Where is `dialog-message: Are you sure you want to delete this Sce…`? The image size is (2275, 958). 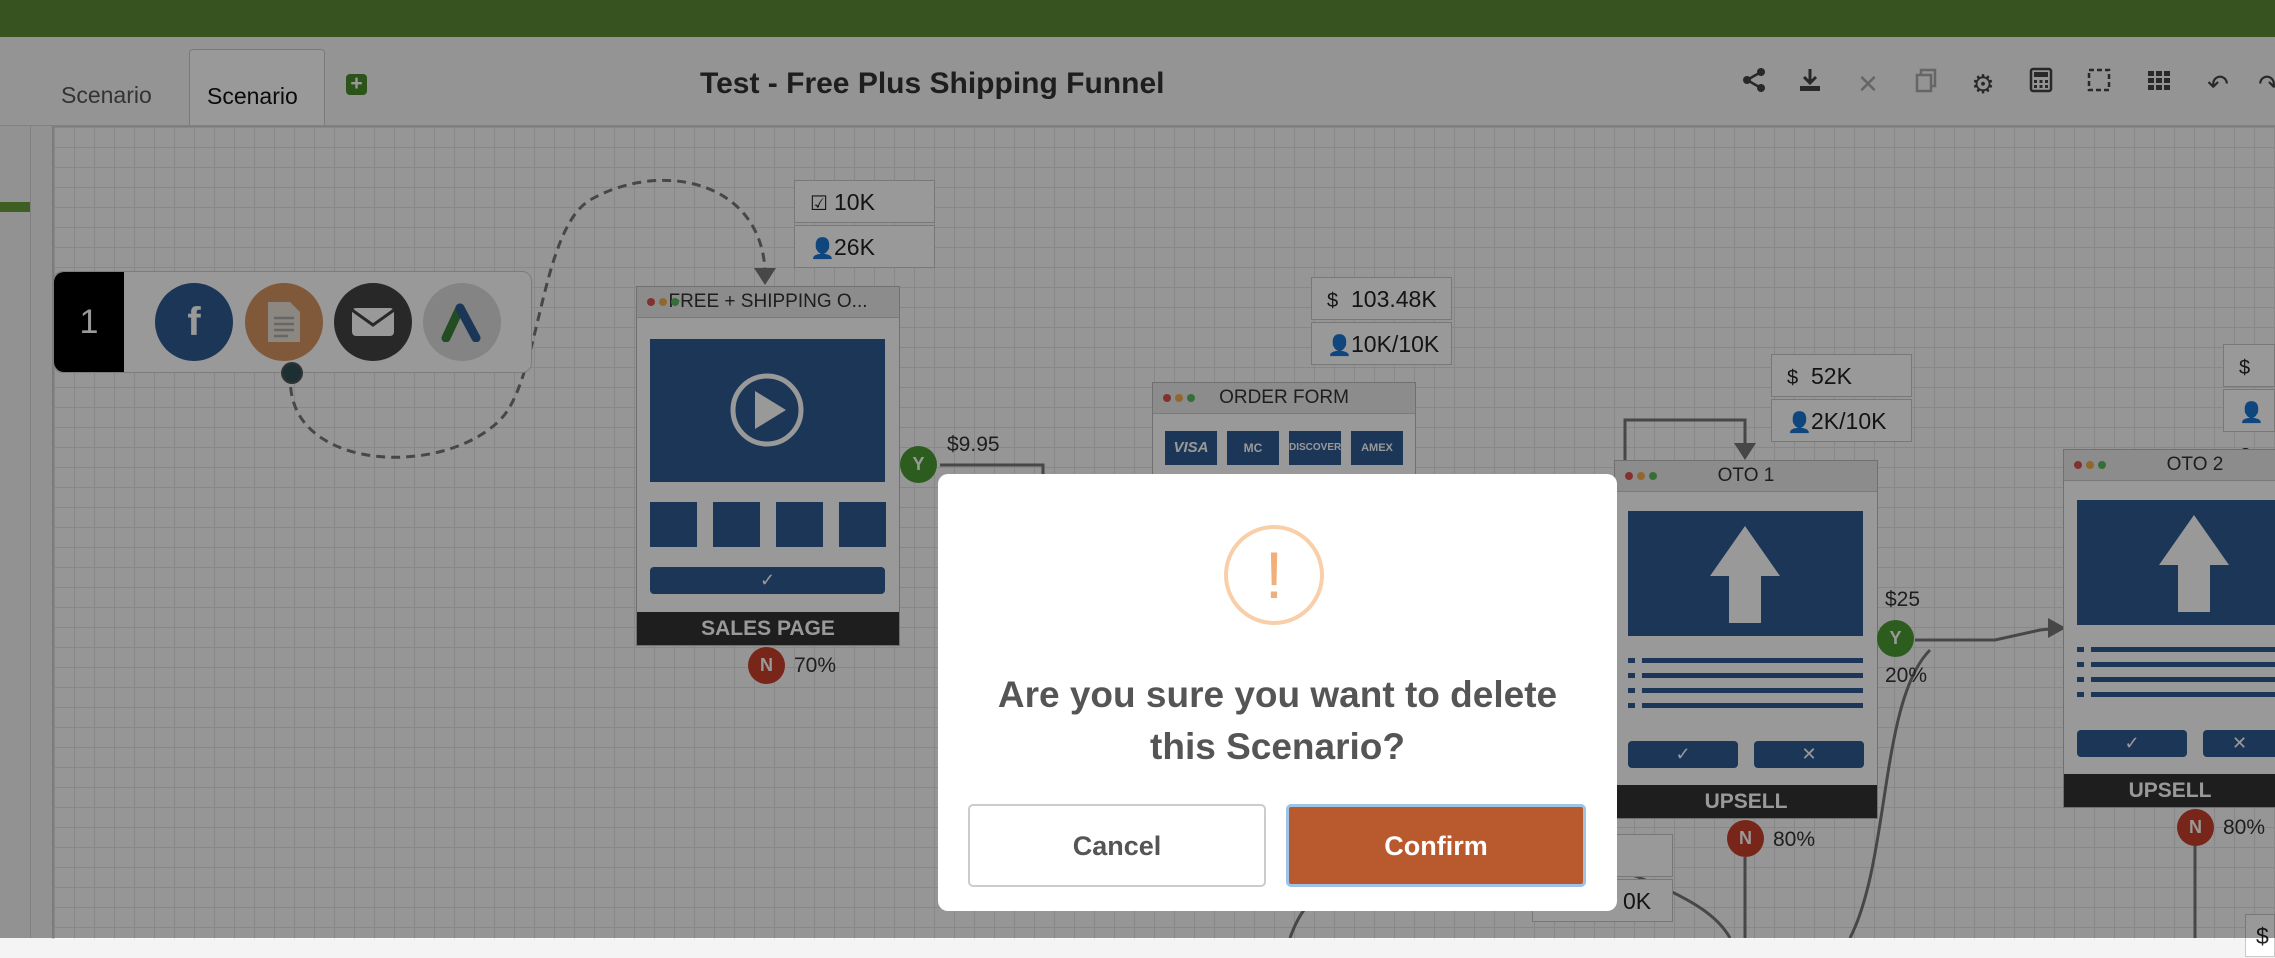
dialog-message: Are you sure you want to delete this Sce… is located at coordinates (1277, 720).